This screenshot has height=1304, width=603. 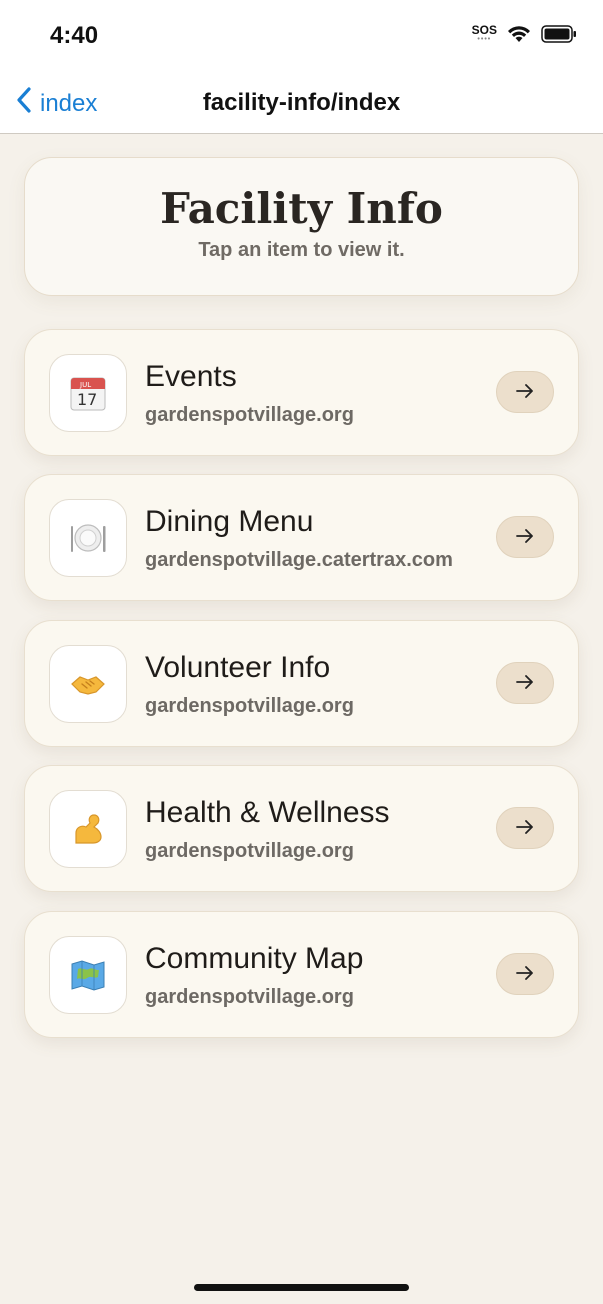 I want to click on navigation-bar: index facility-info/index, so click(x=301, y=103).